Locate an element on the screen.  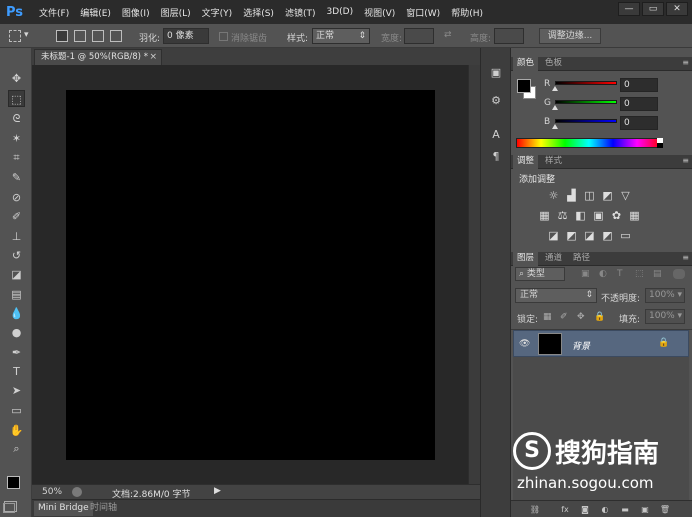
filter-smart-icon: ▤ is located at coordinates (657, 274).